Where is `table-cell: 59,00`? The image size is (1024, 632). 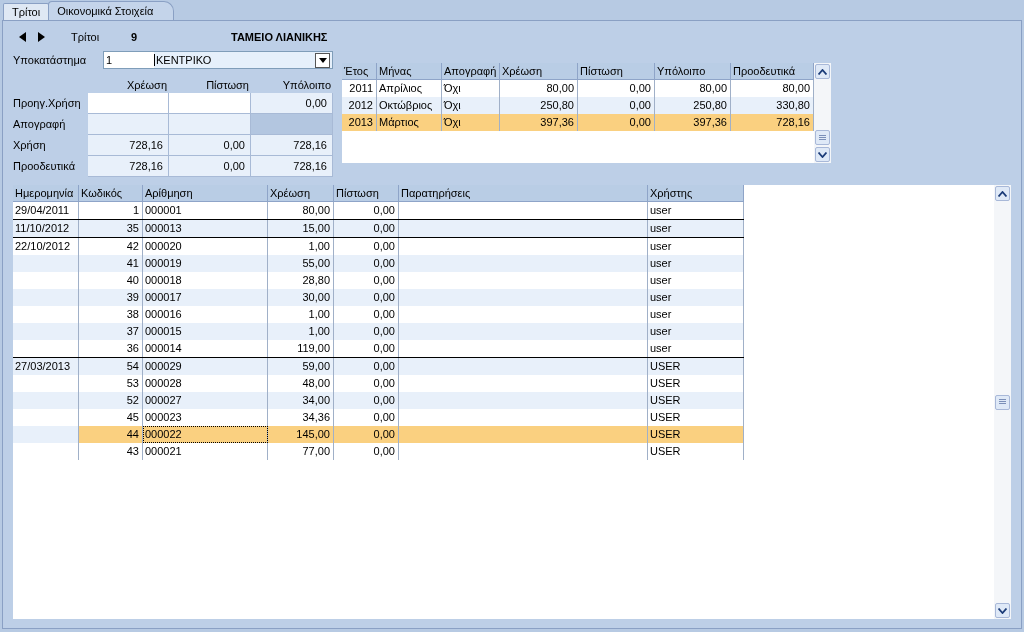
table-cell: 59,00 is located at coordinates (301, 366).